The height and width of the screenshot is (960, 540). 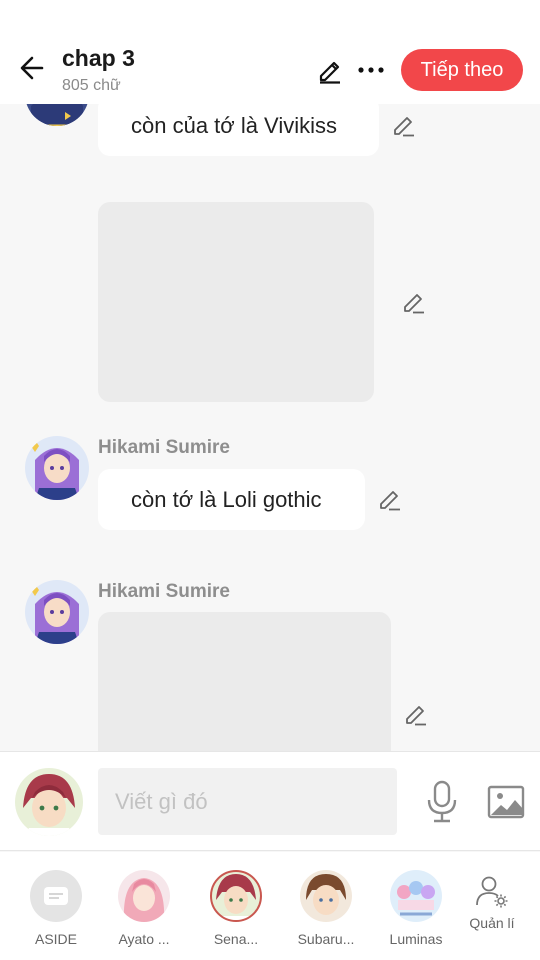 I want to click on more-dots-icon, so click(x=371, y=70).